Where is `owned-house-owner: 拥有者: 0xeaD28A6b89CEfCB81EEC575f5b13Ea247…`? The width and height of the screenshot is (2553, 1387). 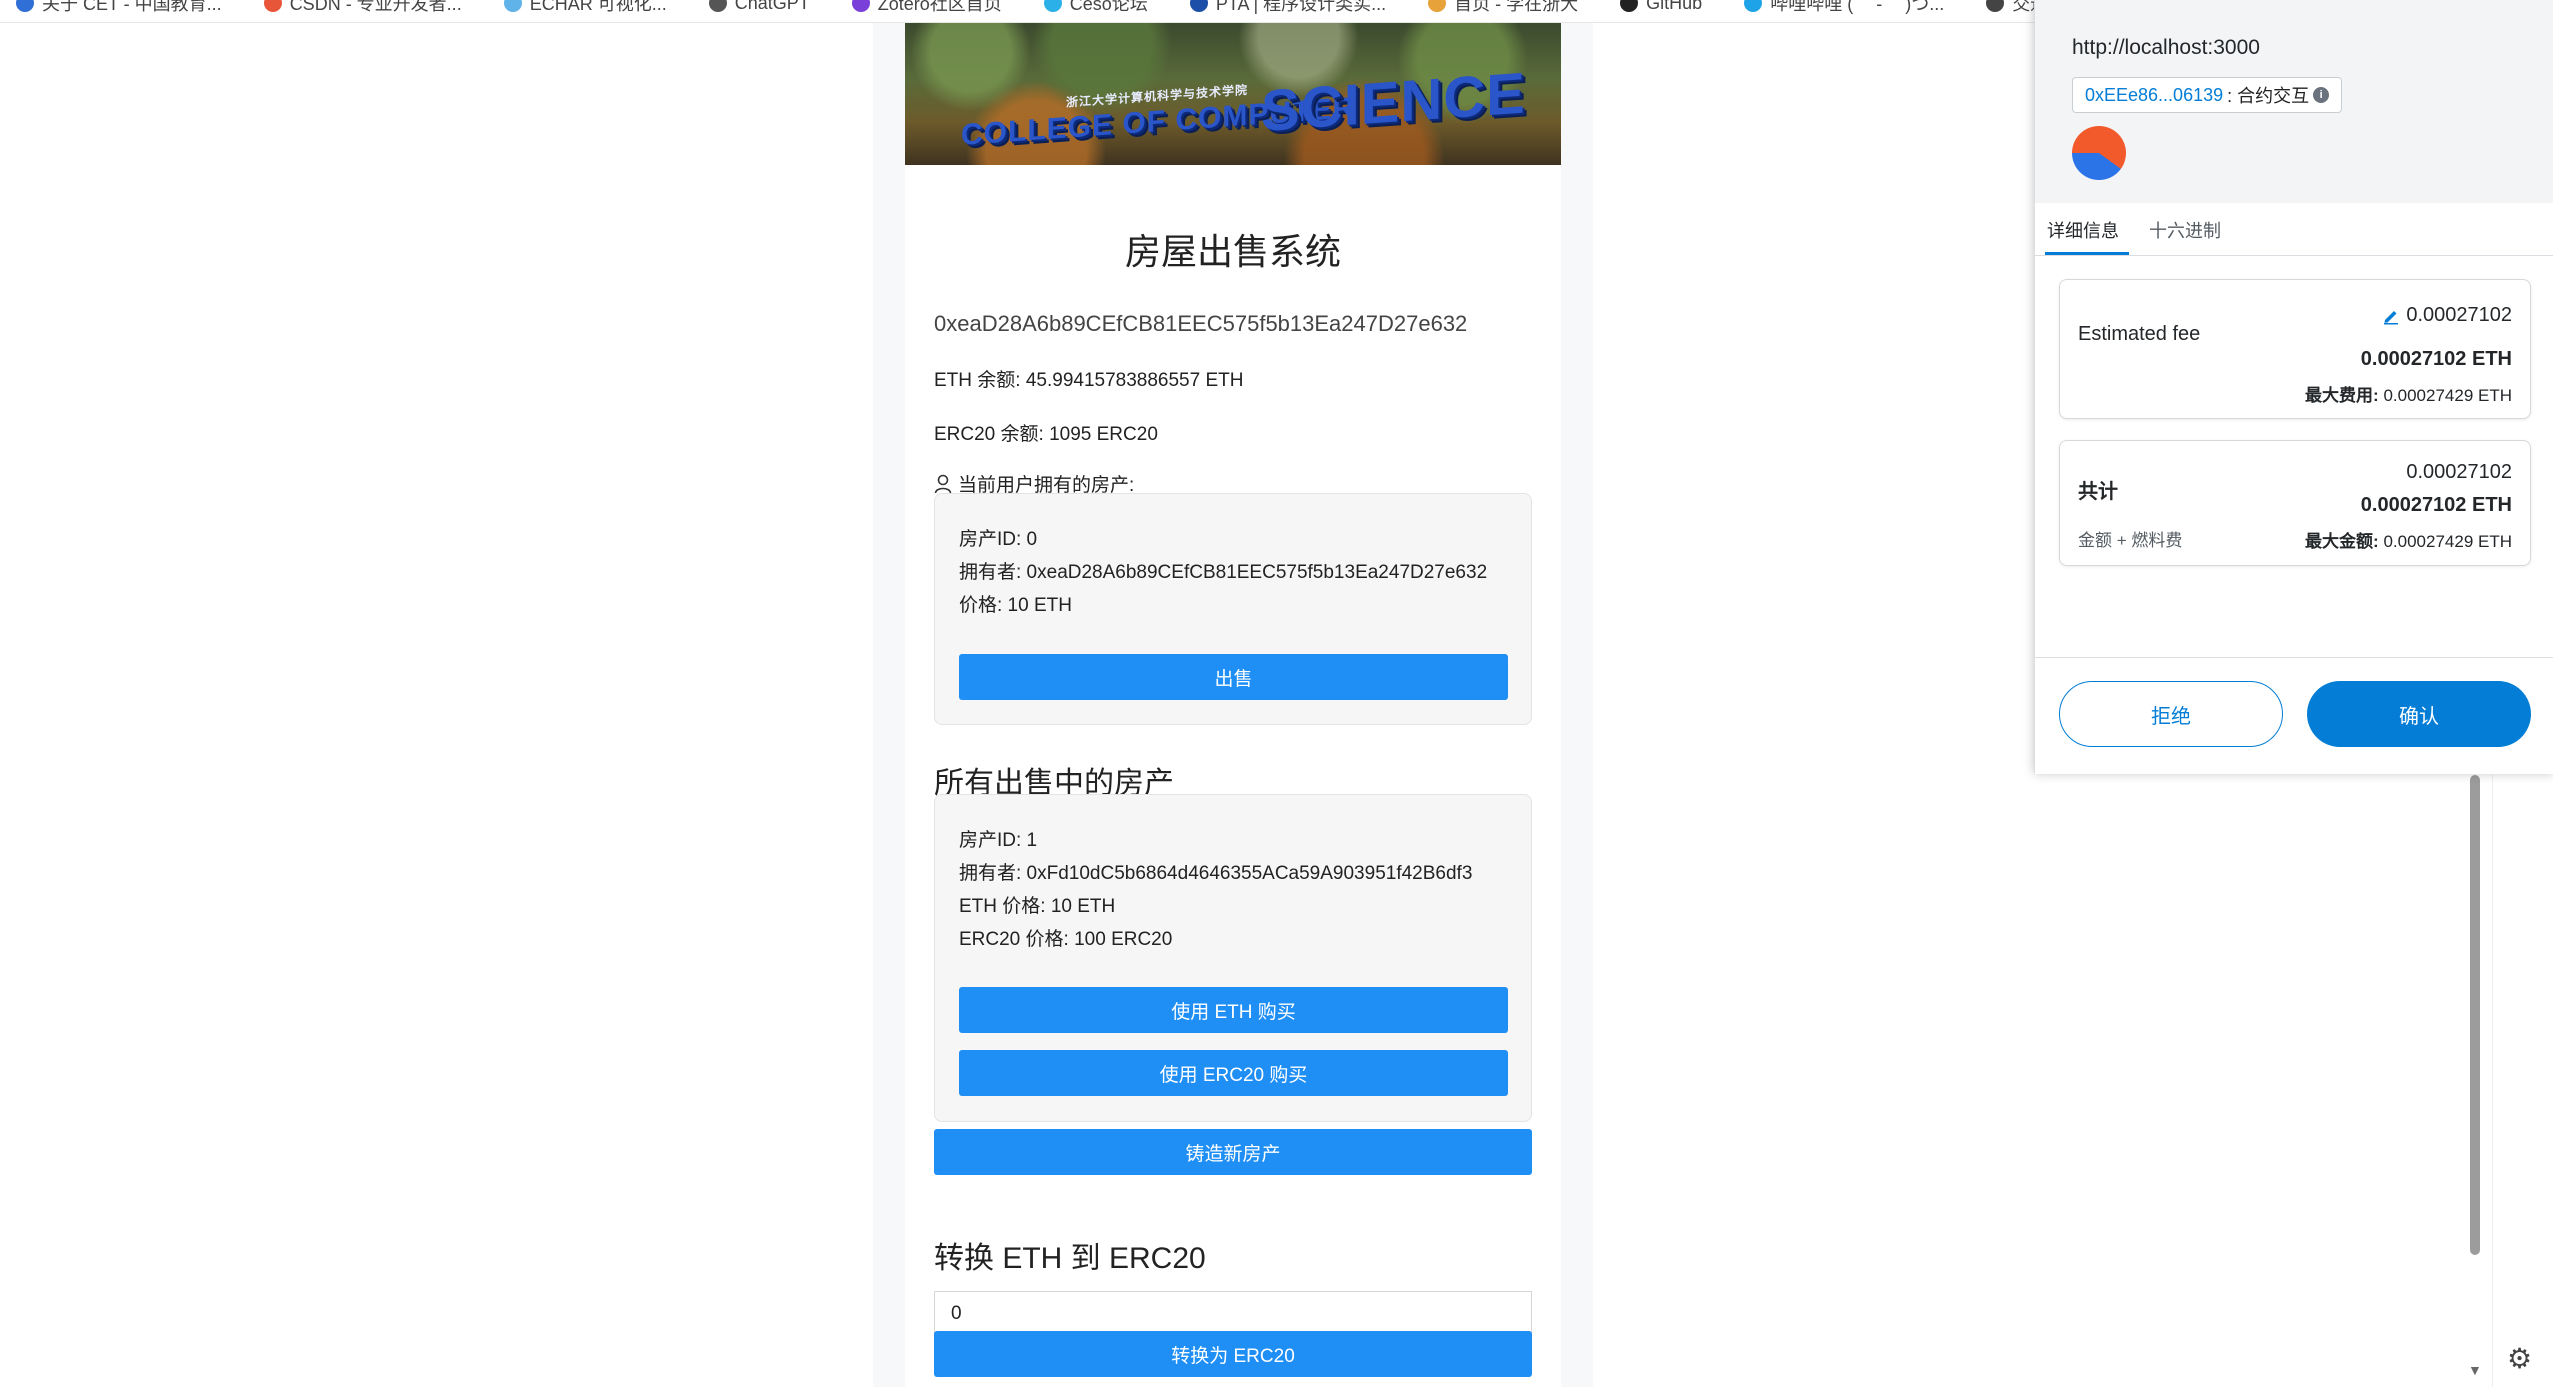
owned-house-owner: 拥有者: 0xeaD28A6b89CEfCB81EEC575f5b13Ea247… is located at coordinates (1223, 572).